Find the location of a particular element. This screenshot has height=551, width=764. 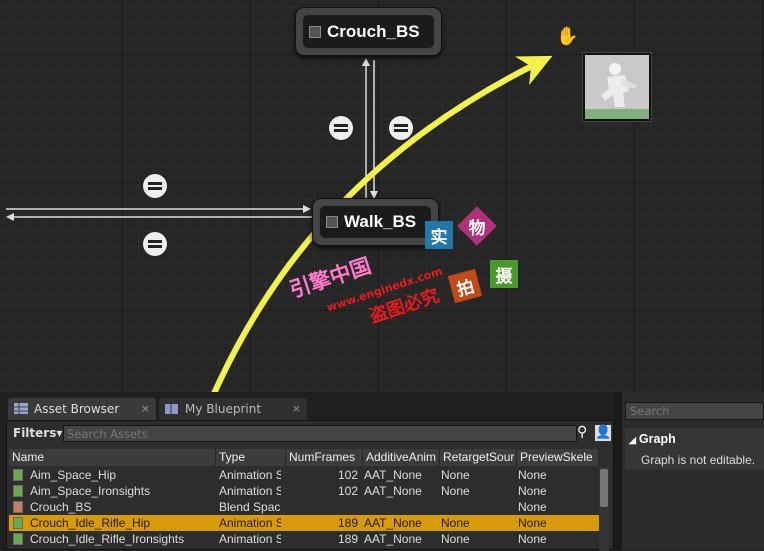

tab-my-blueprint: My Blueprint × is located at coordinates (233, 409).